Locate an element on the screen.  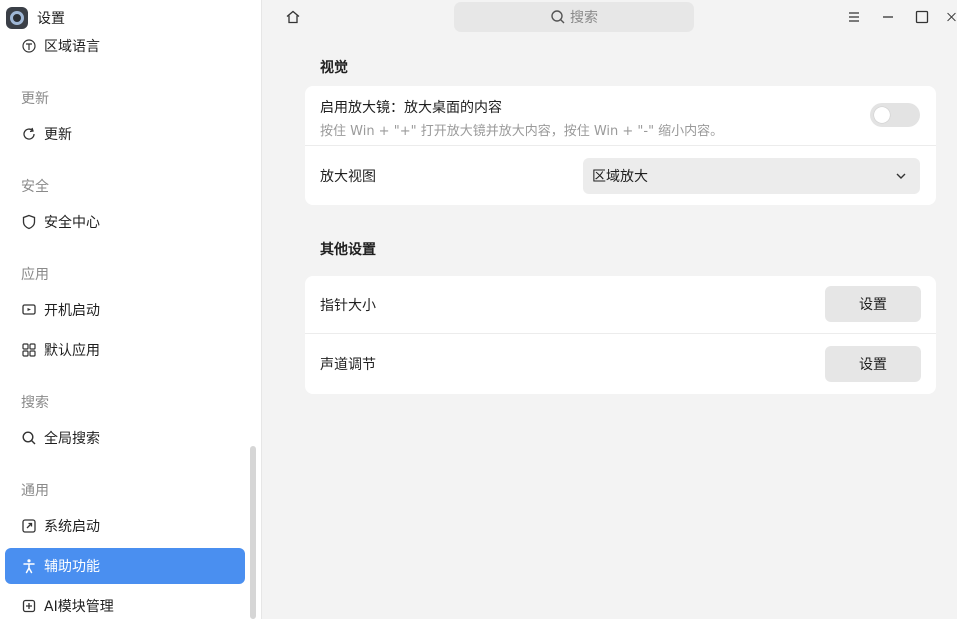
home-icon is located at coordinates (293, 17).